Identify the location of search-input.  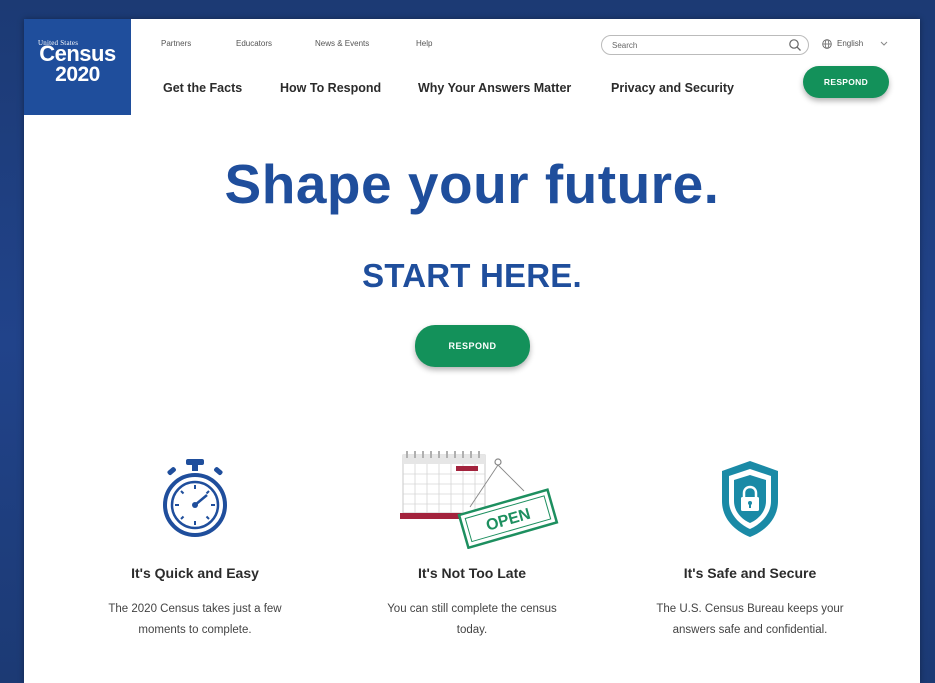
(692, 45).